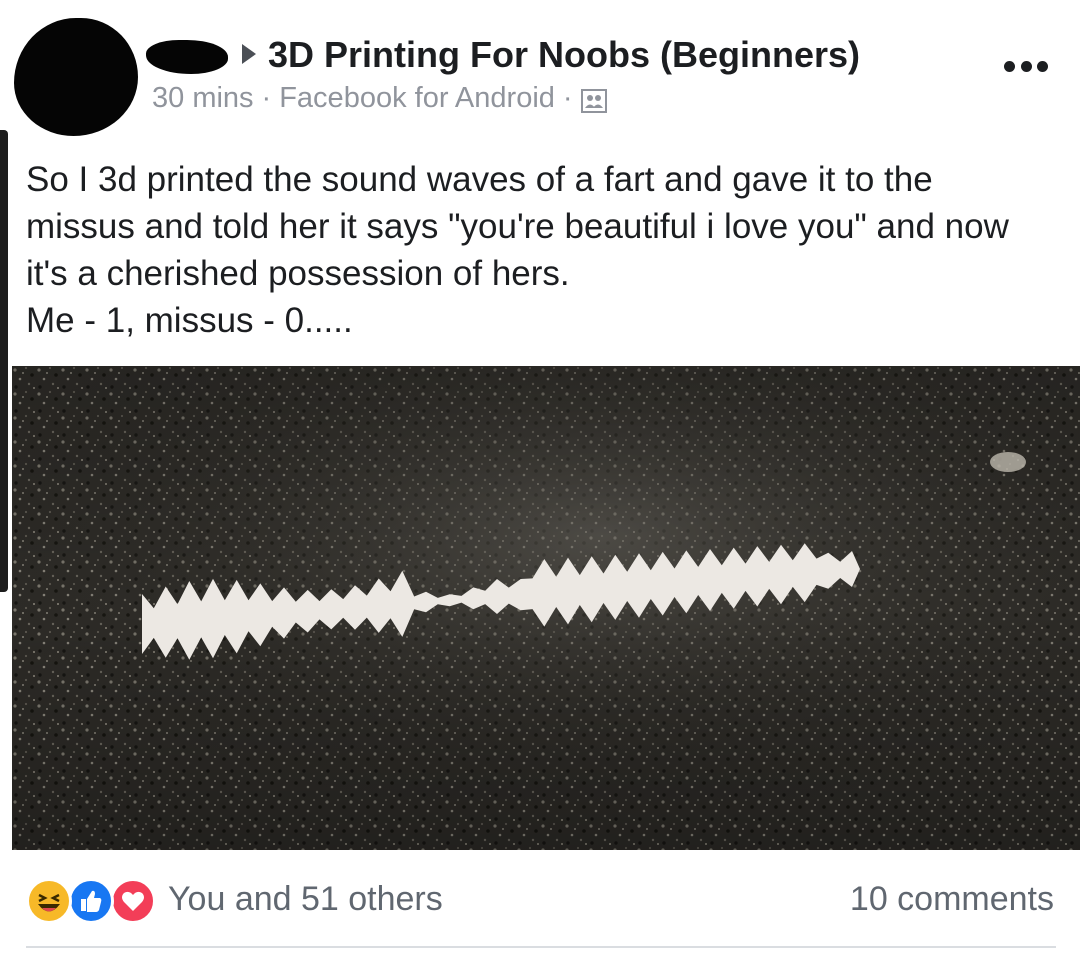  What do you see at coordinates (4, 361) in the screenshot?
I see `left-edge-bar` at bounding box center [4, 361].